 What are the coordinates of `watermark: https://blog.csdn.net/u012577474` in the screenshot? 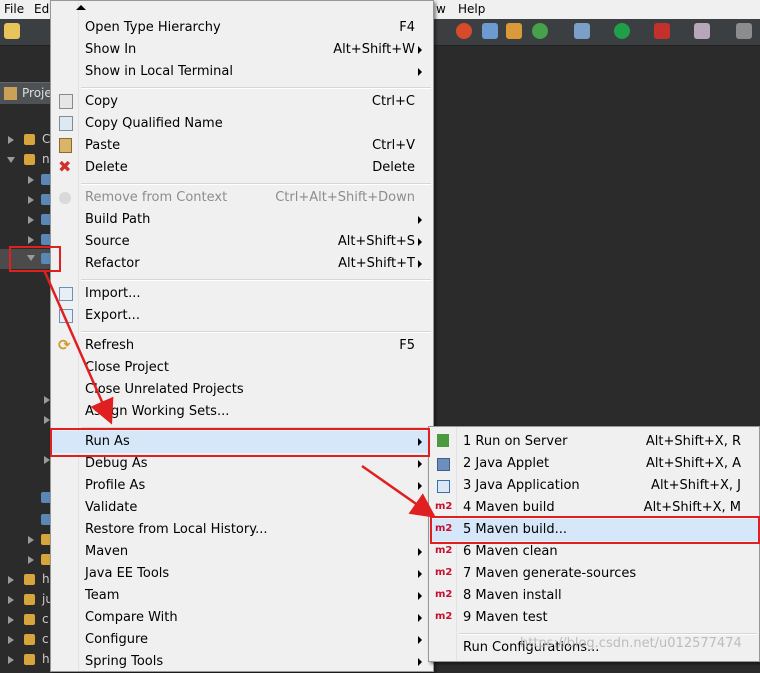 It's located at (631, 643).